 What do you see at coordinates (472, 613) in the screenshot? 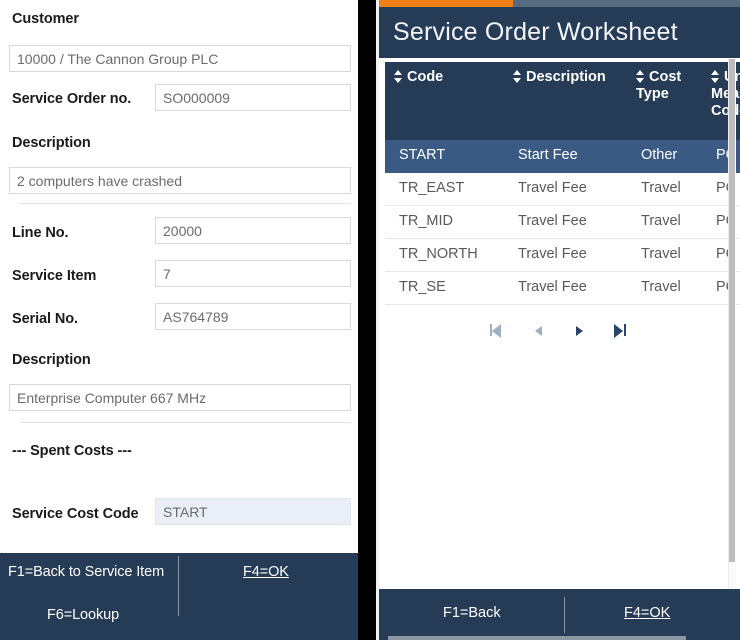
I see `dialog-back-button: F1=Back` at bounding box center [472, 613].